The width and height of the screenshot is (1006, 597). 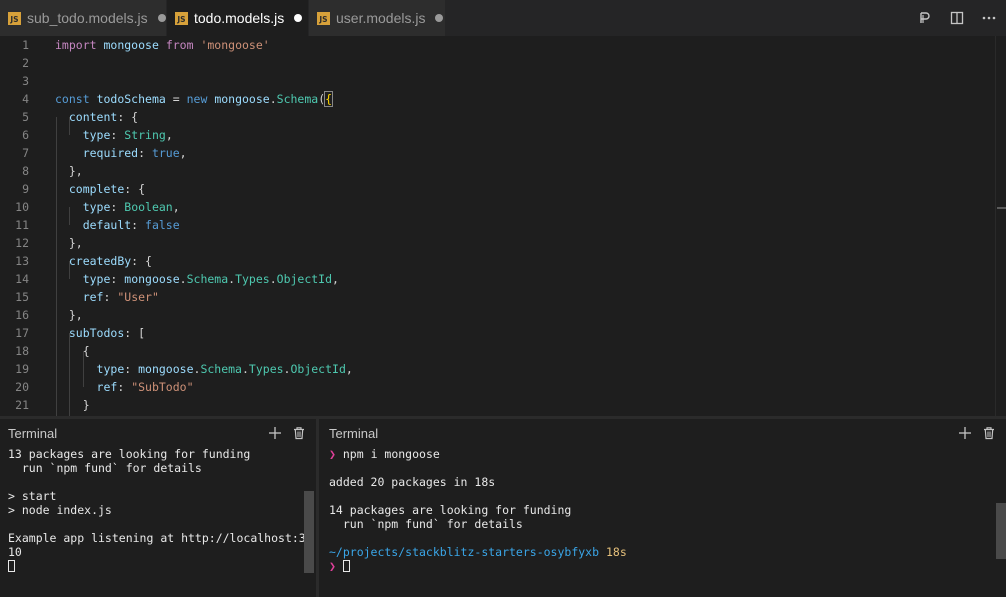 I want to click on line-number: 21, so click(x=22, y=405).